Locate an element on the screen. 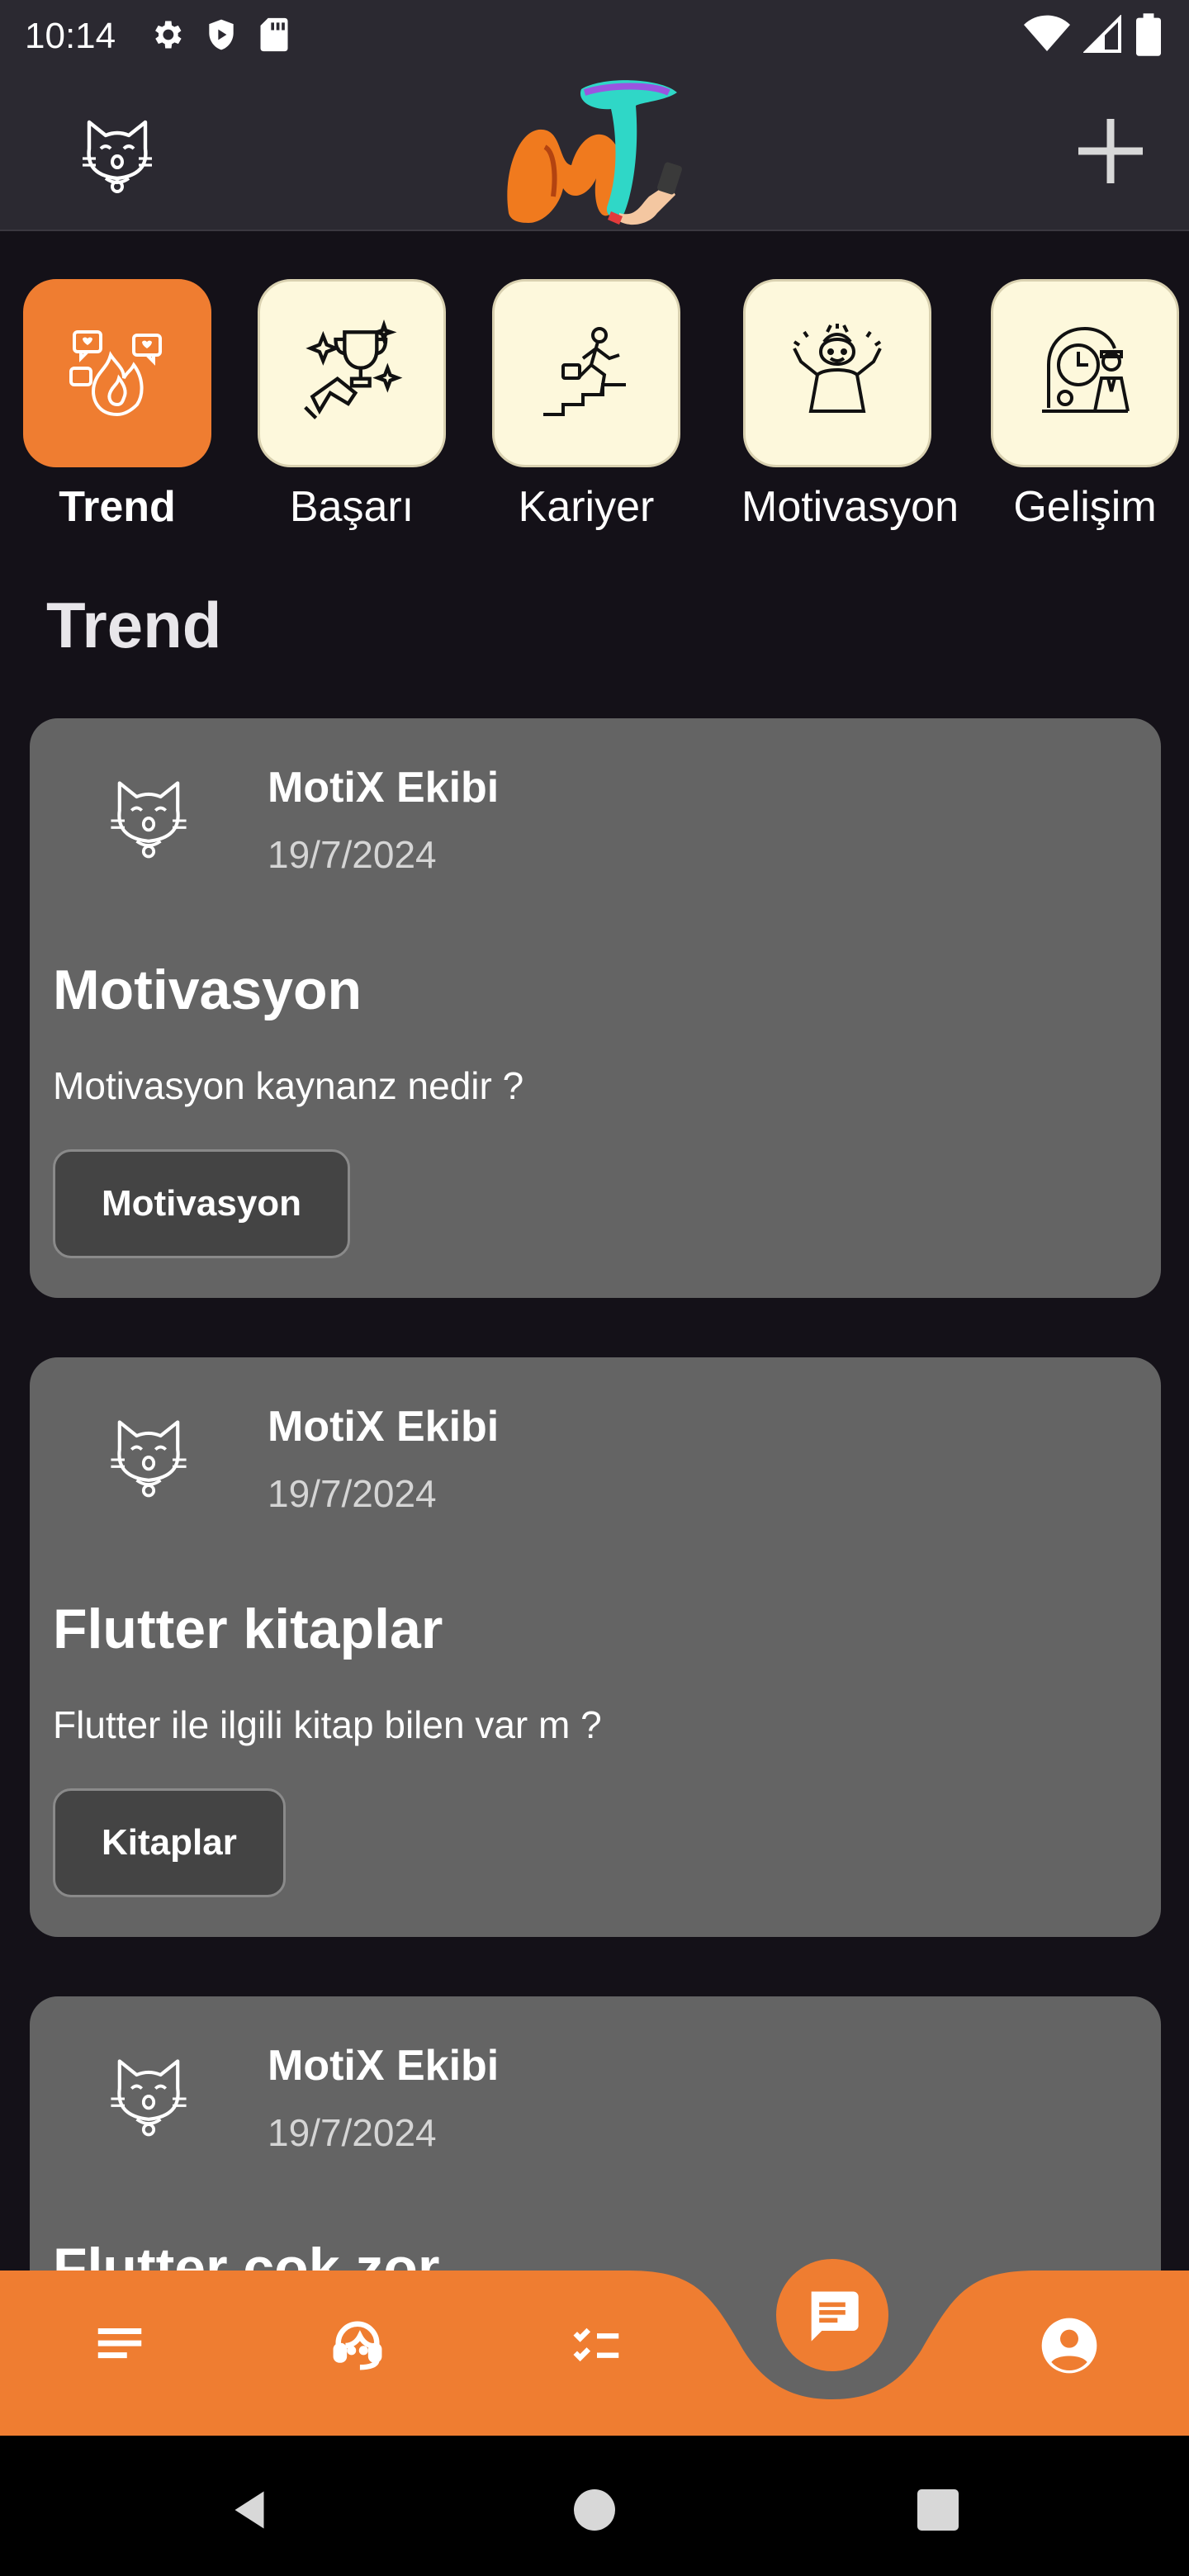 This screenshot has width=1189, height=2576. category-trend: Trend is located at coordinates (117, 405).